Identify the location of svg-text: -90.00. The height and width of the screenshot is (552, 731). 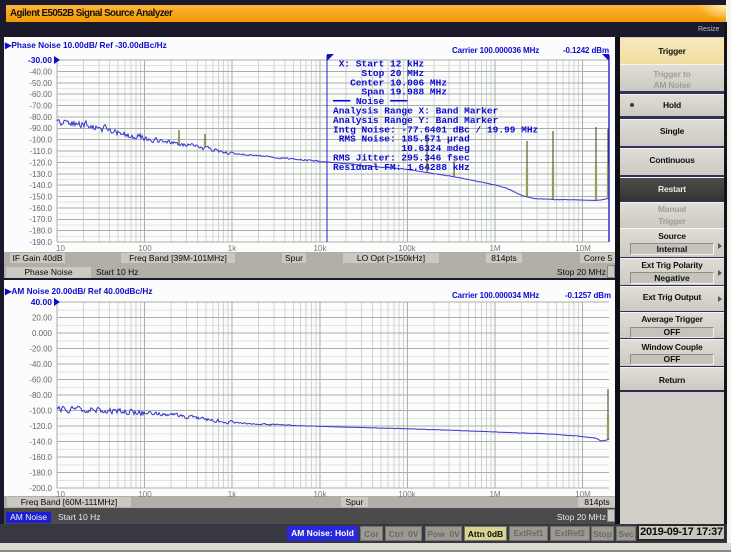
(40, 128).